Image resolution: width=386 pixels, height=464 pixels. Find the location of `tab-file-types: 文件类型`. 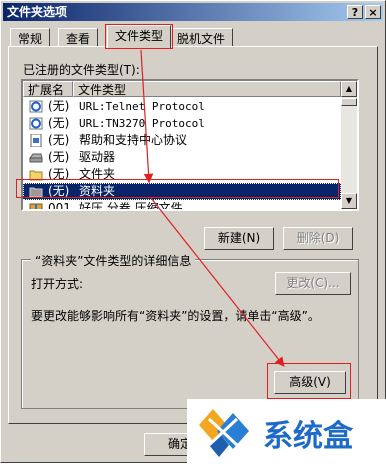

tab-file-types: 文件类型 is located at coordinates (139, 36).